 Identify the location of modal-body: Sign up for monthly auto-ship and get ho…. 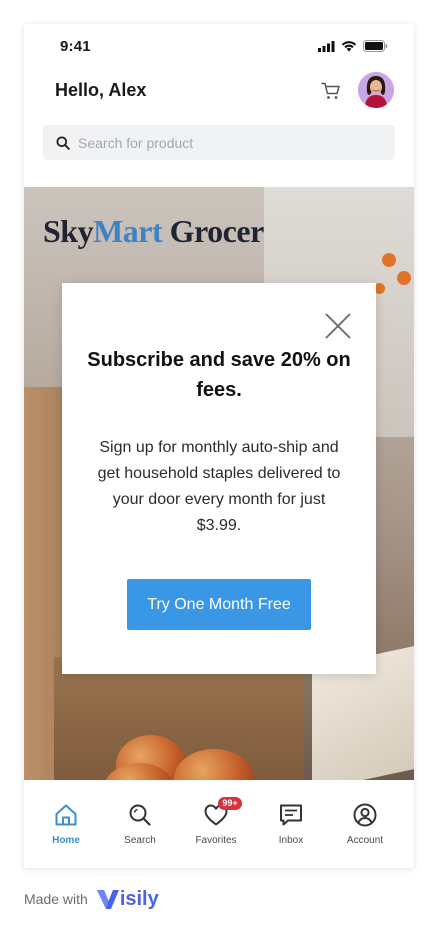
(219, 486).